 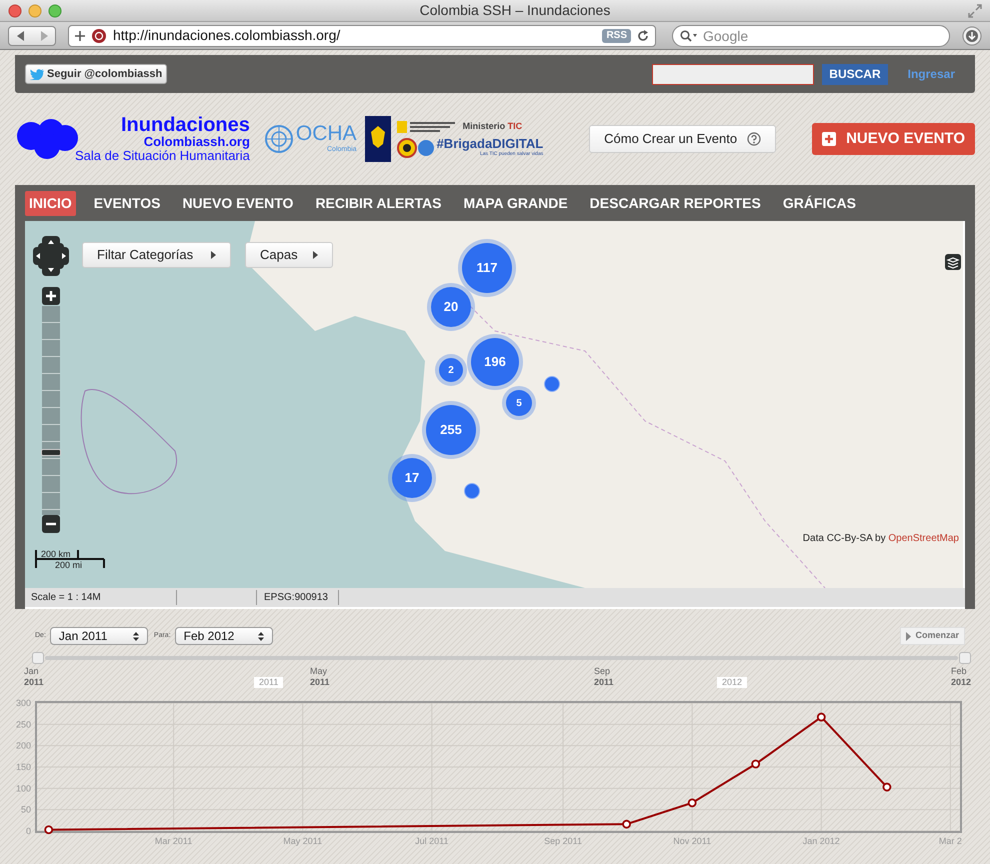 What do you see at coordinates (99, 636) in the screenshot?
I see `date-select: Jan 2011` at bounding box center [99, 636].